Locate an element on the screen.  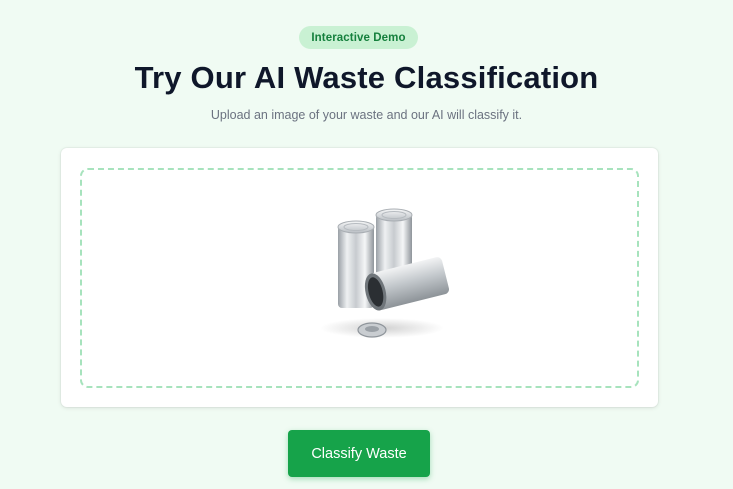
interactive-demo-badge: Interactive Demo is located at coordinates (358, 37).